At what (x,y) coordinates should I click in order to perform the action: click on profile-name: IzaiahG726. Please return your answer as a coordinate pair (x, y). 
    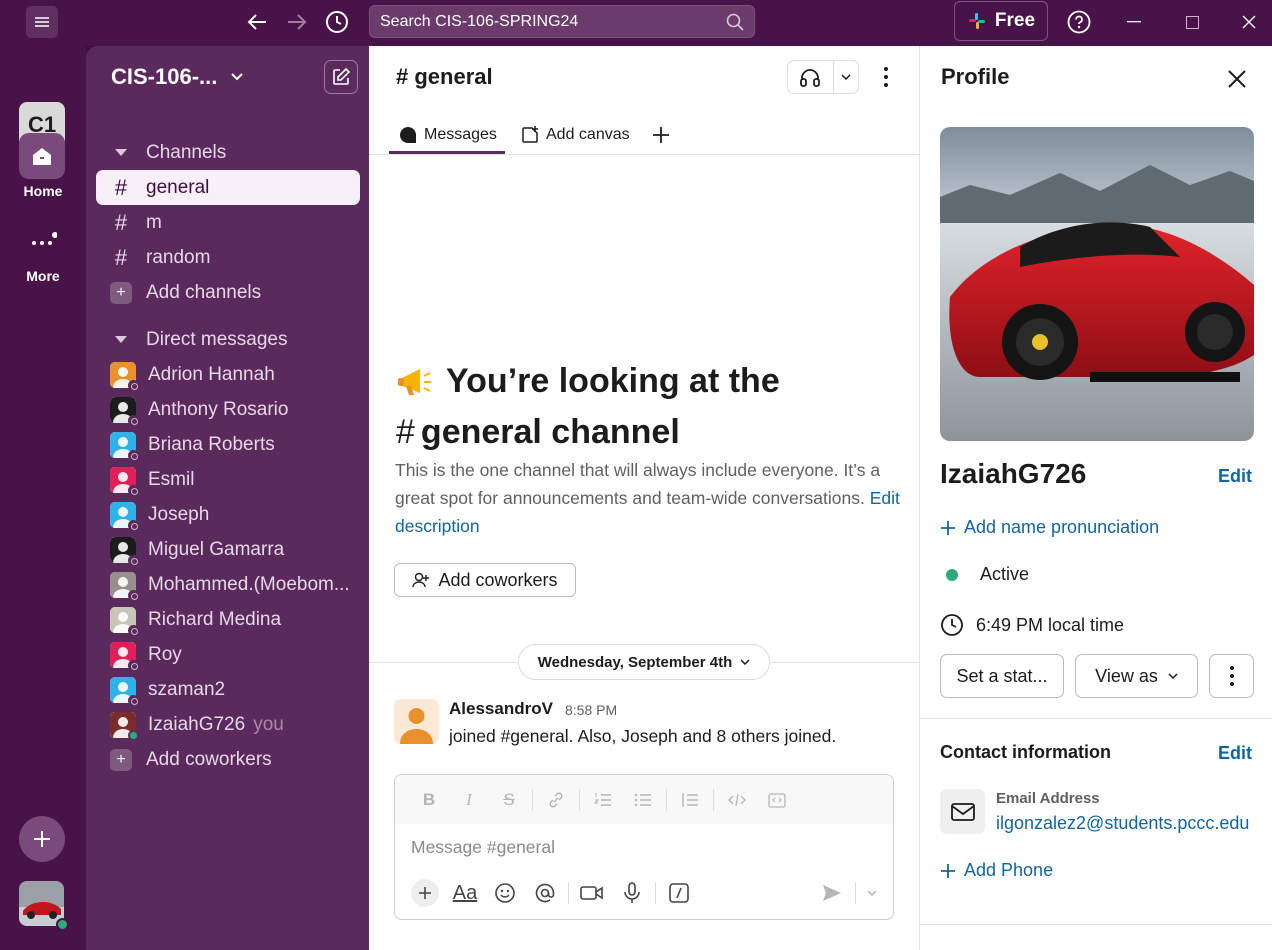
    Looking at the image, I should click on (1013, 473).